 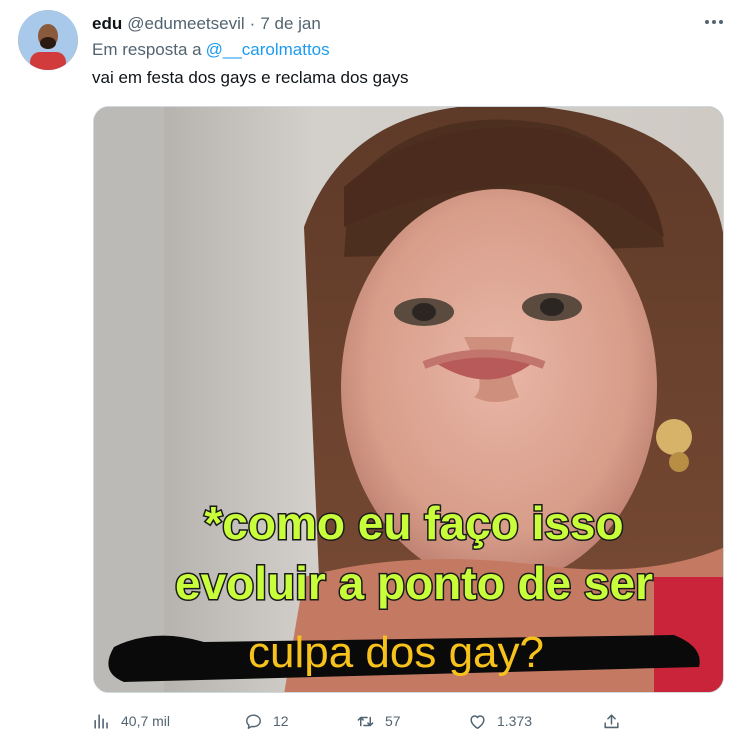 What do you see at coordinates (396, 652) in the screenshot?
I see `overlay-text: culpa dos gay?` at bounding box center [396, 652].